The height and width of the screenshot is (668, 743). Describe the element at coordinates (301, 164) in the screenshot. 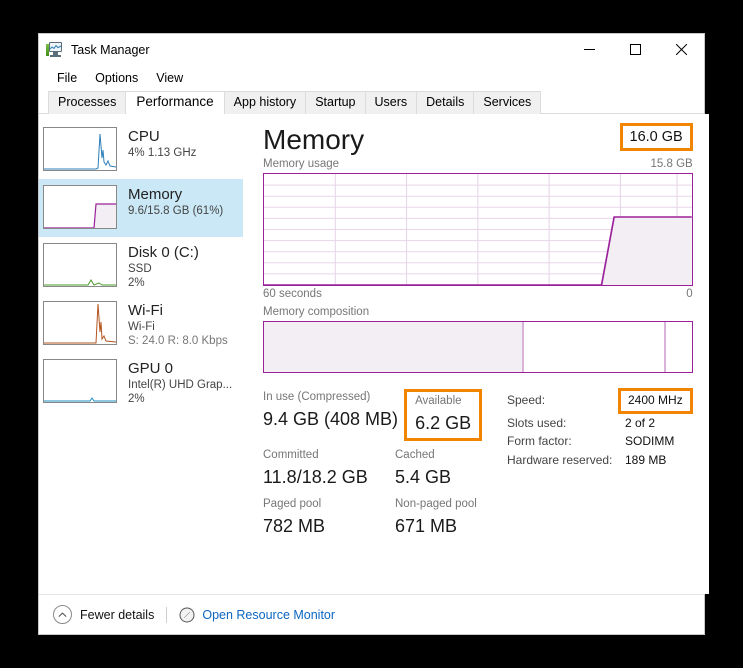

I see `memory-usage-label: Memory usage` at that location.